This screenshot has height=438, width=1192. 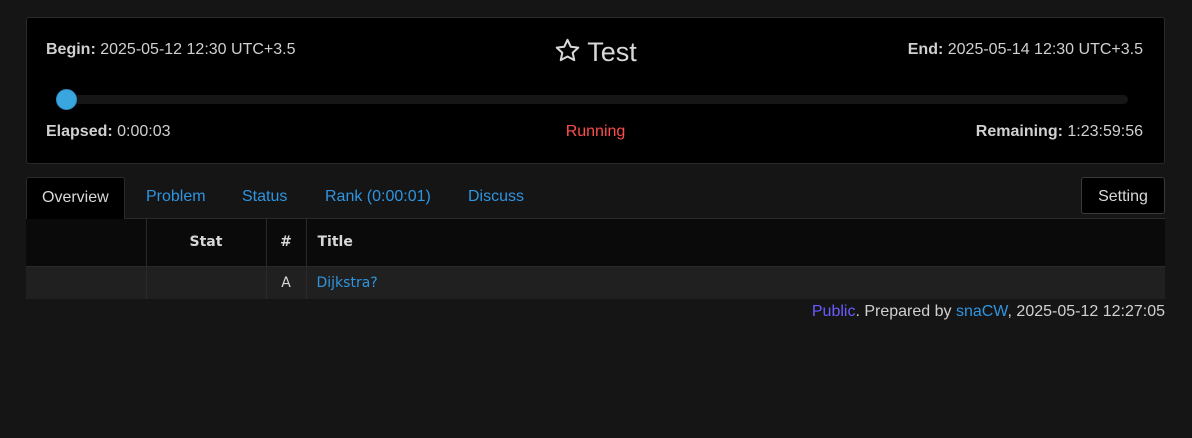 What do you see at coordinates (67, 99) in the screenshot?
I see `progress-handle` at bounding box center [67, 99].